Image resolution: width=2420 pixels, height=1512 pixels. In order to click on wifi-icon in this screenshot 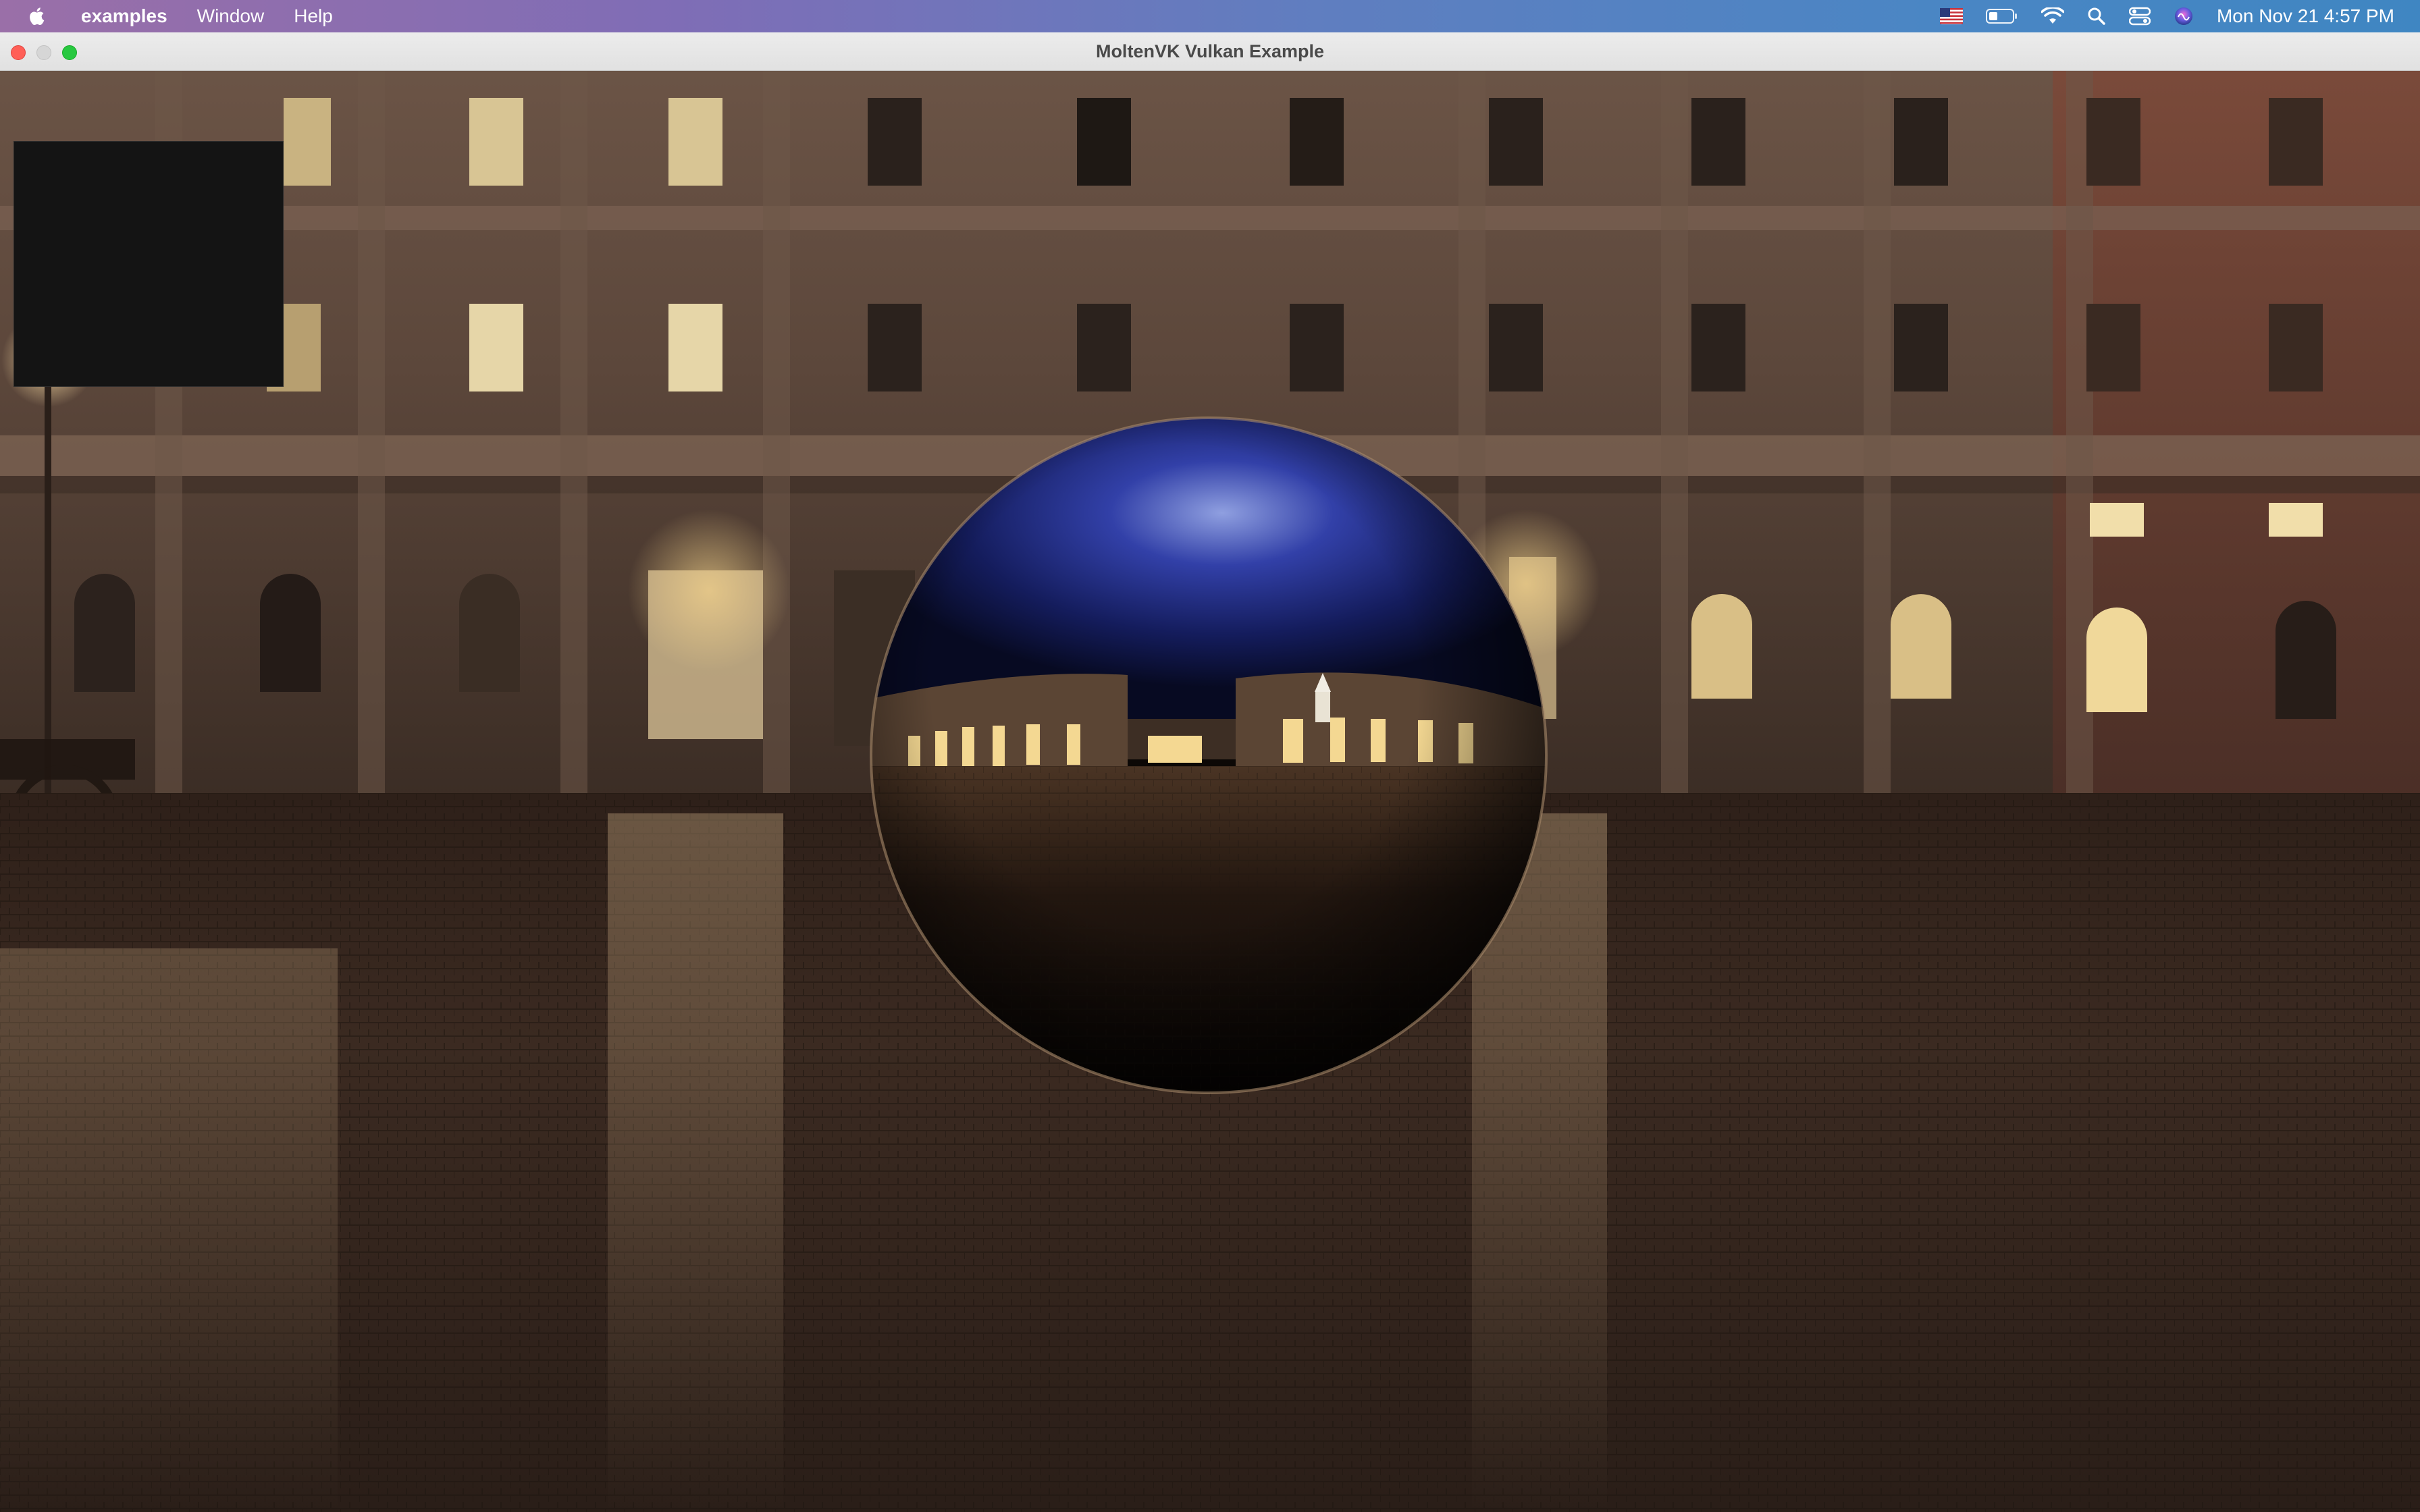, I will do `click(2052, 16)`.